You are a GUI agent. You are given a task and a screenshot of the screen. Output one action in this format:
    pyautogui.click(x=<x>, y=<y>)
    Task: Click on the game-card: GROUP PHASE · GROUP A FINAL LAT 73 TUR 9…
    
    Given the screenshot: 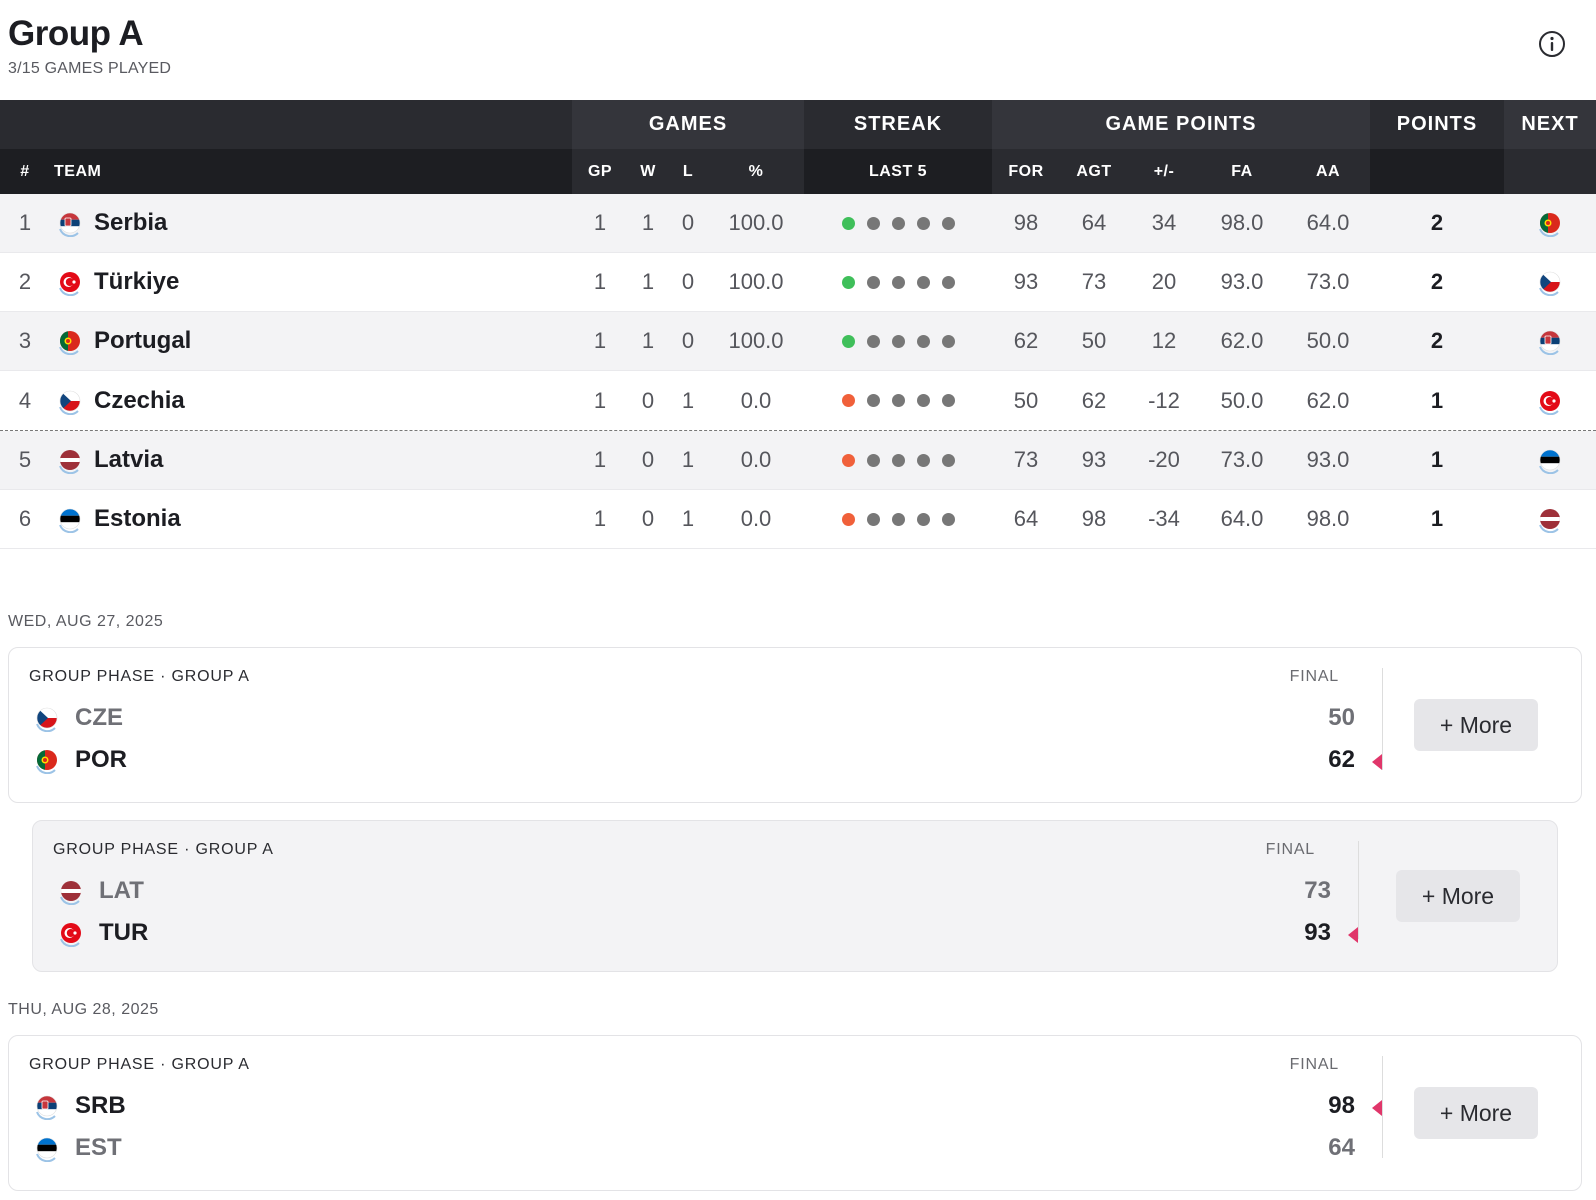 What is the action you would take?
    pyautogui.click(x=795, y=896)
    